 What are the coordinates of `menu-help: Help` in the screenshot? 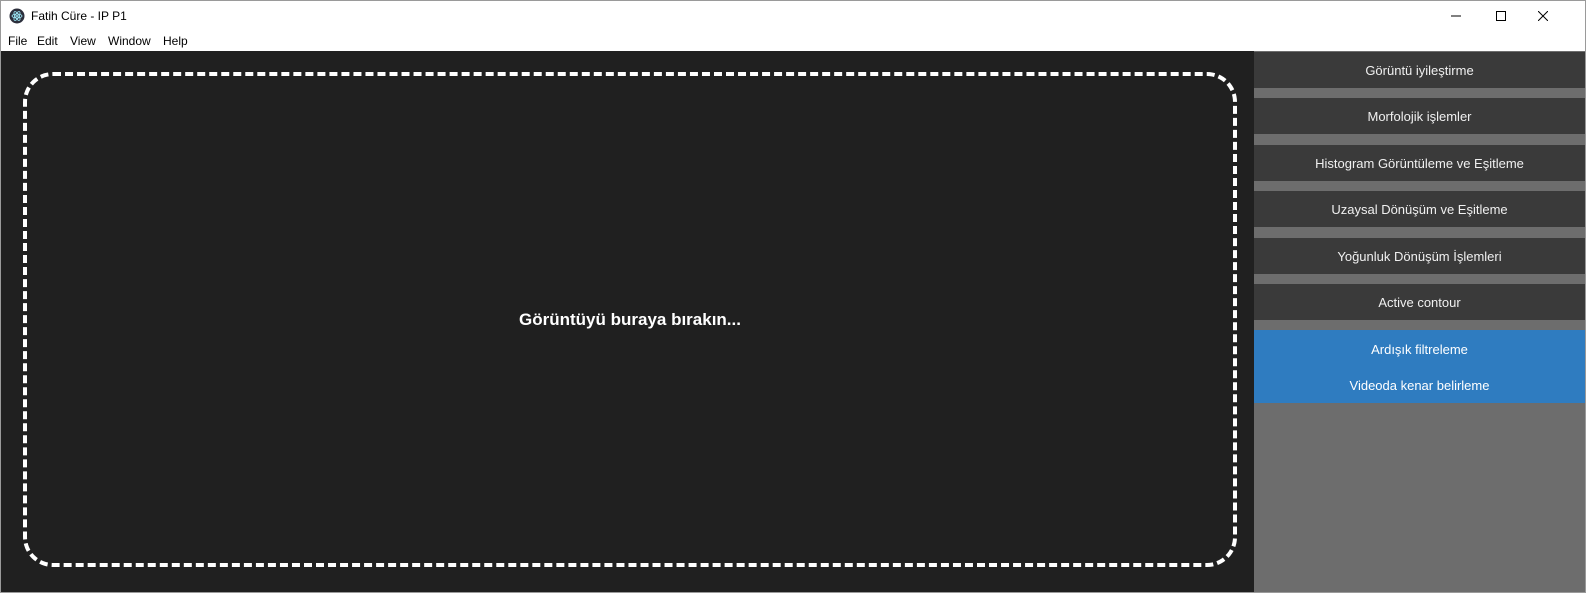 It's located at (175, 41).